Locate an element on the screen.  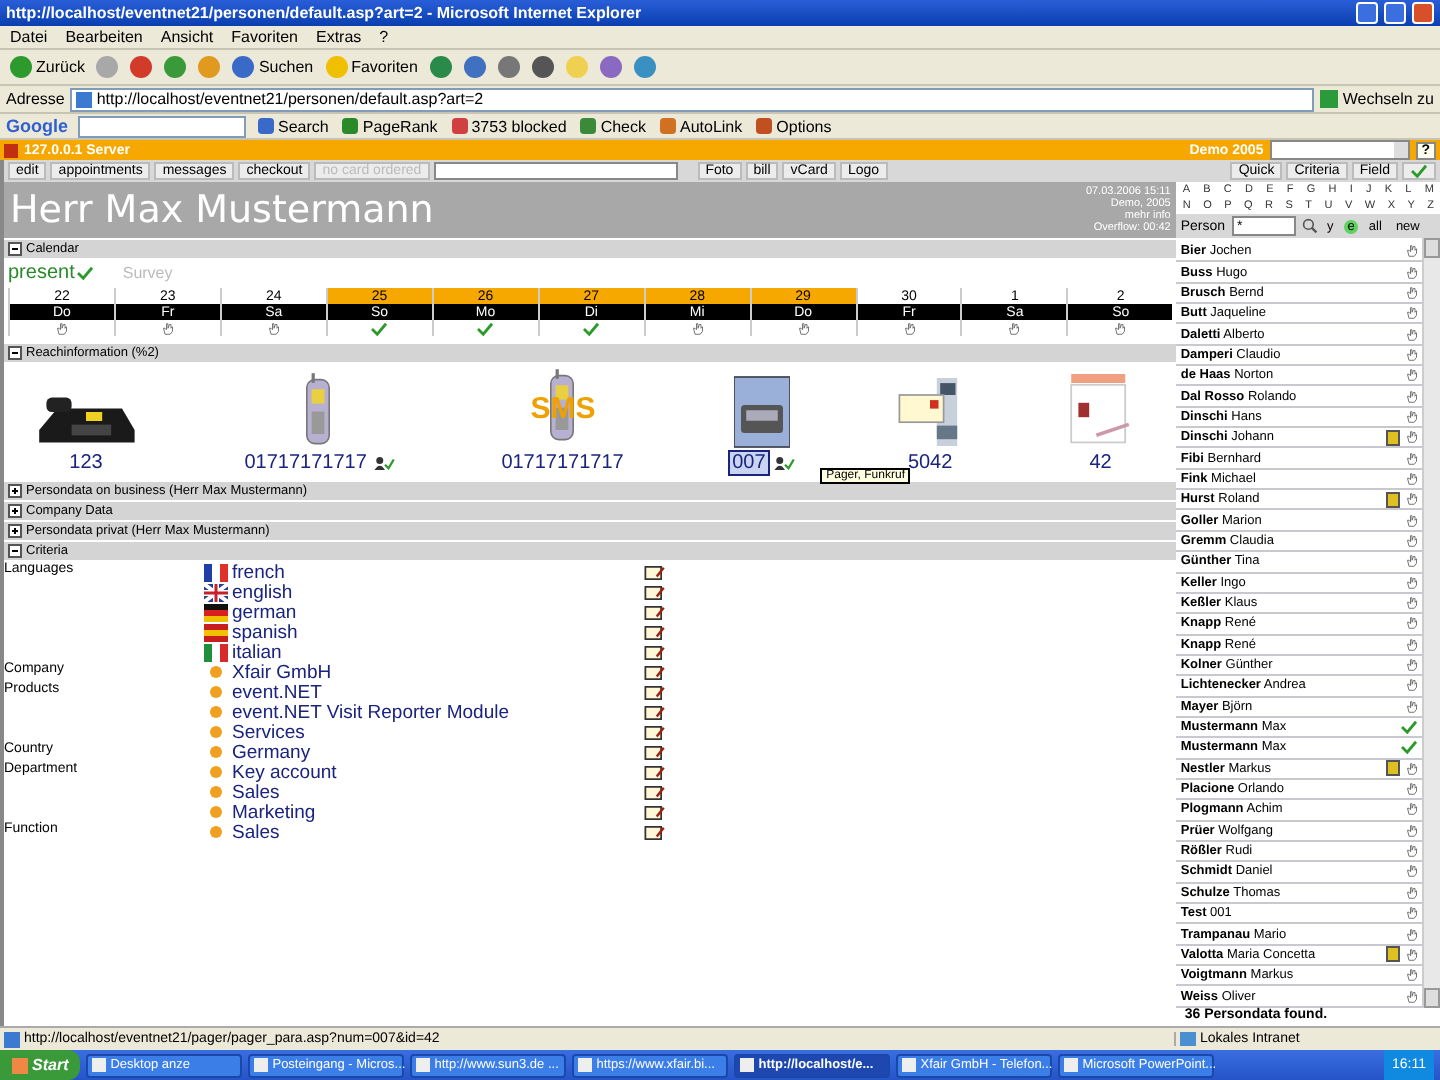
scrollbar is located at coordinates (1431, 623).